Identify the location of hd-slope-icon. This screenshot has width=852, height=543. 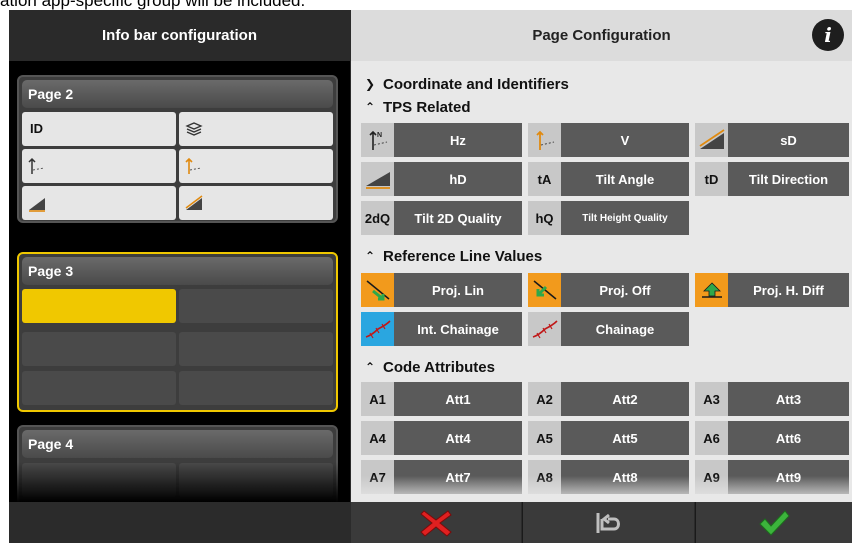
(37, 205).